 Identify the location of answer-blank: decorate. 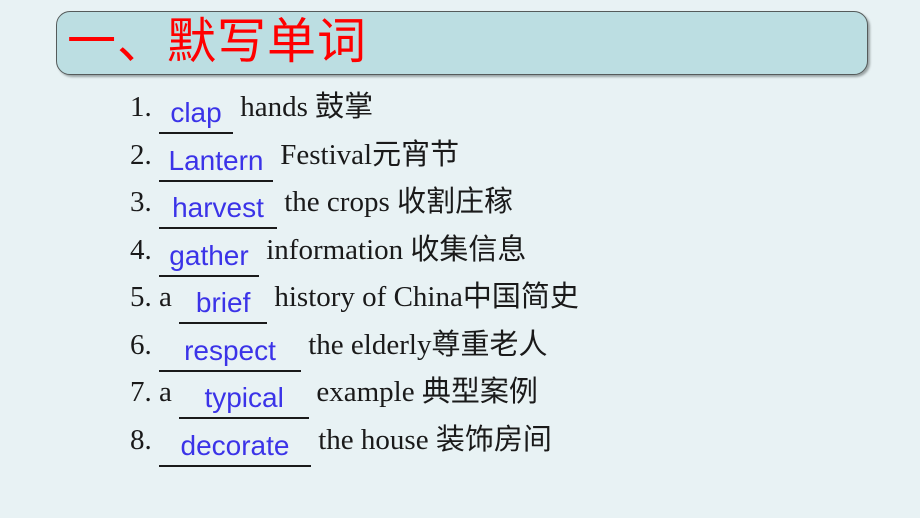
(235, 447).